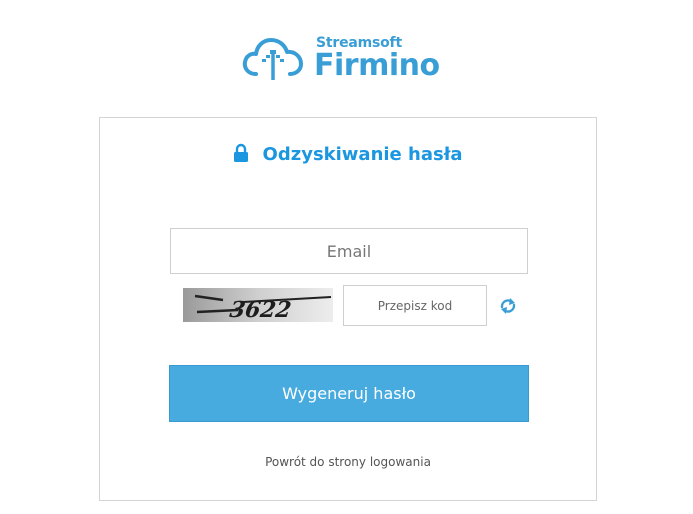 The image size is (693, 514). What do you see at coordinates (241, 152) in the screenshot?
I see `lock-icon` at bounding box center [241, 152].